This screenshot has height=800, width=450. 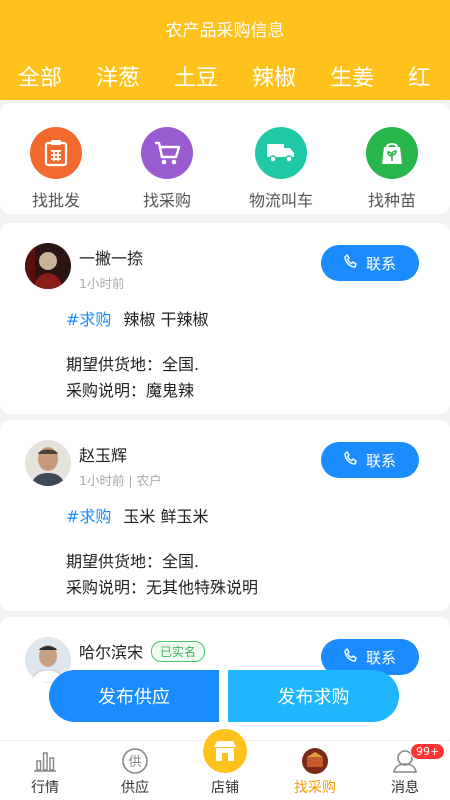 What do you see at coordinates (166, 200) in the screenshot?
I see `quick-label: 找采购` at bounding box center [166, 200].